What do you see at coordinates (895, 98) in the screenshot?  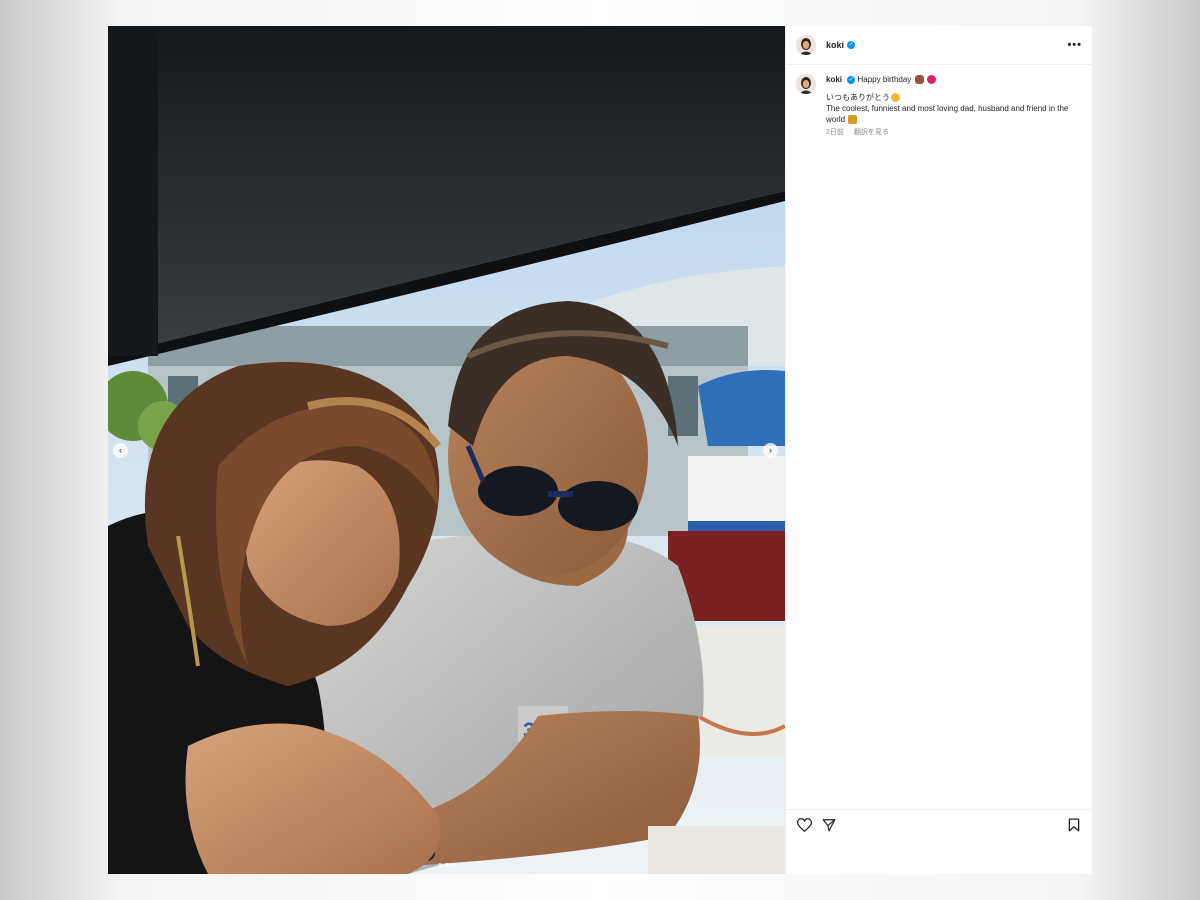 I see `smile-emoji-icon` at bounding box center [895, 98].